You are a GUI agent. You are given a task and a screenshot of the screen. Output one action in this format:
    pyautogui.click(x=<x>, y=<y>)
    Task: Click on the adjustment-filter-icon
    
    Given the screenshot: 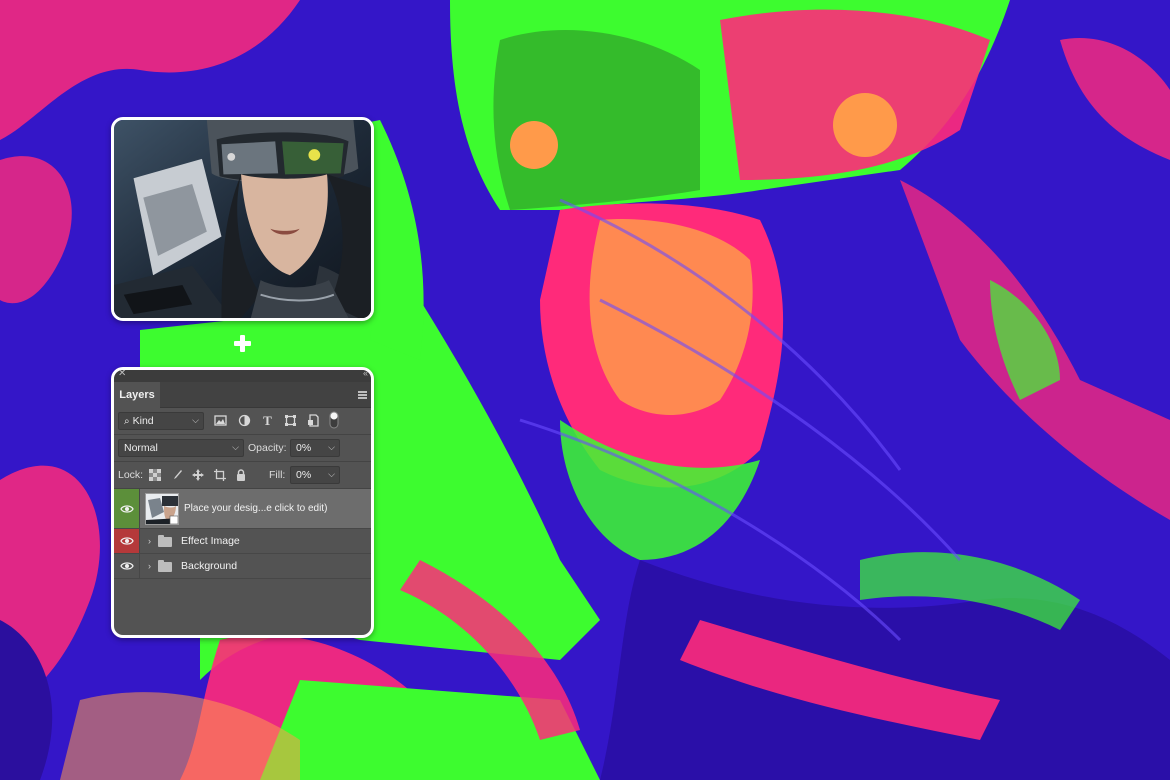 What is the action you would take?
    pyautogui.click(x=244, y=420)
    